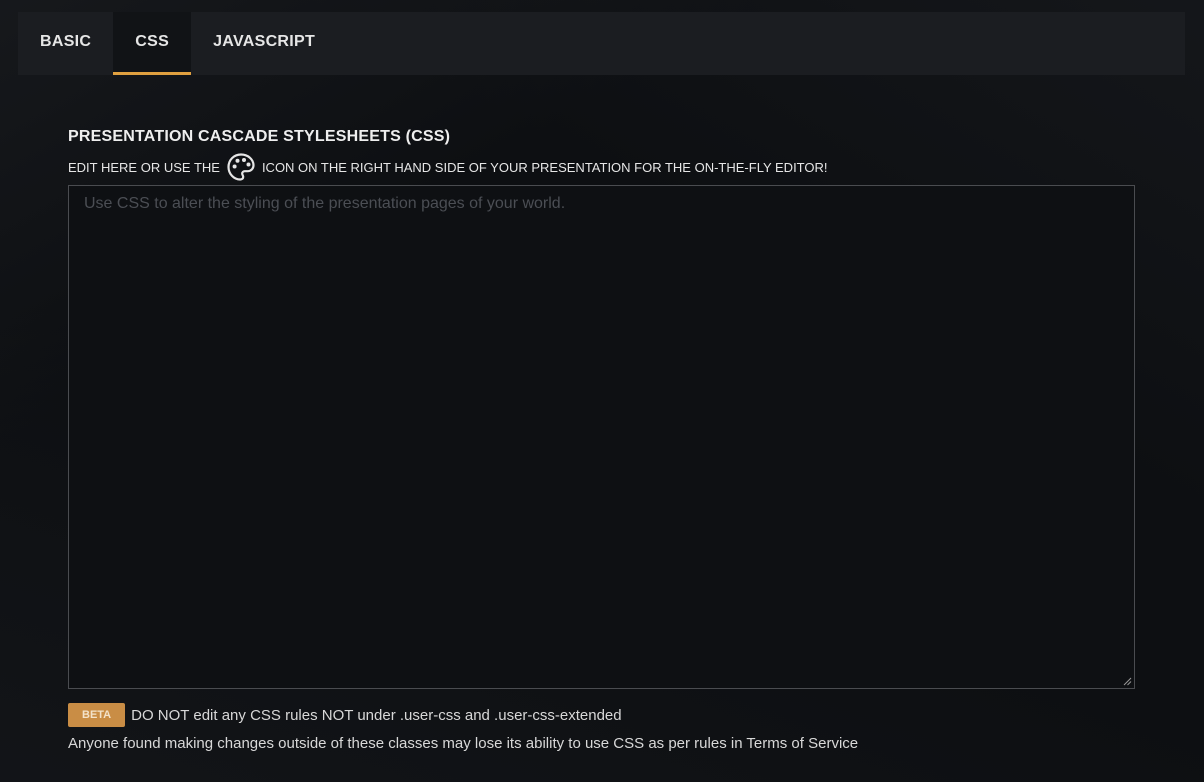 The height and width of the screenshot is (782, 1204). I want to click on tab-css: CSS, so click(152, 43).